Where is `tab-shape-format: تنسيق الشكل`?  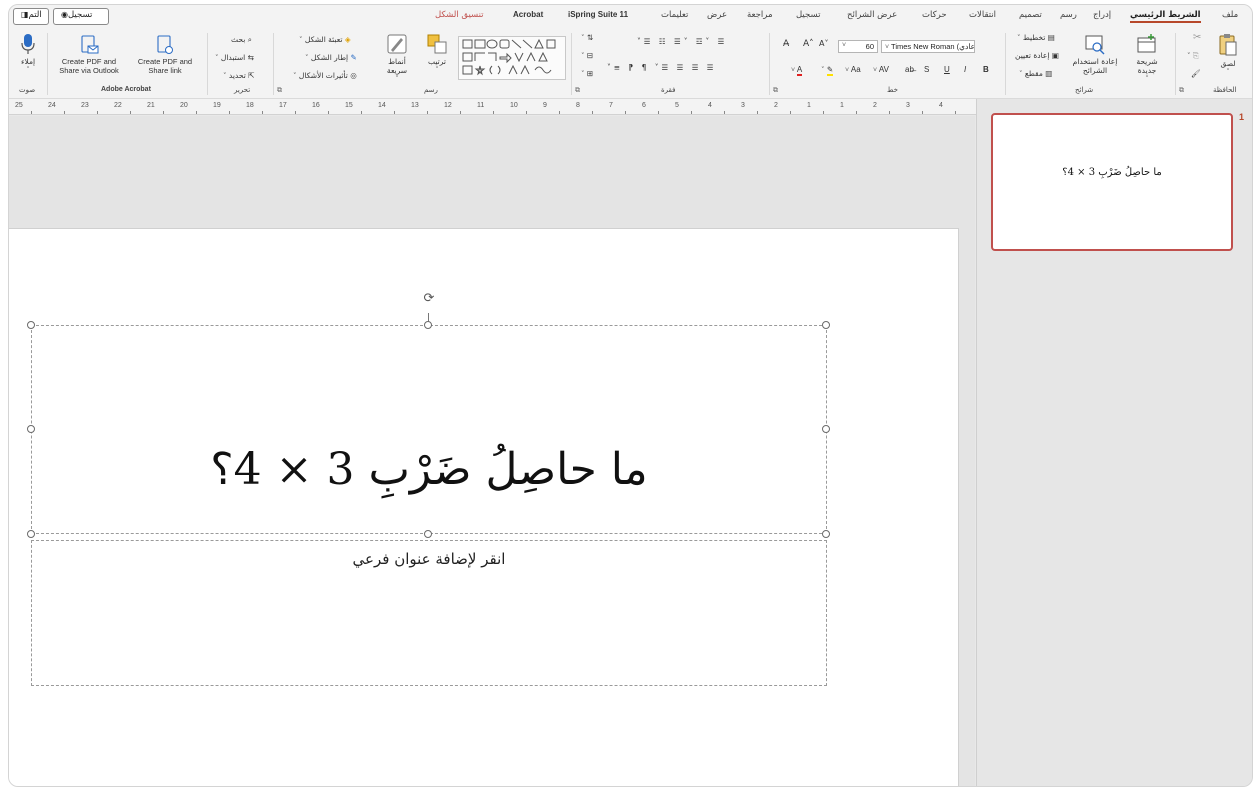 tab-shape-format: تنسيق الشكل is located at coordinates (459, 15).